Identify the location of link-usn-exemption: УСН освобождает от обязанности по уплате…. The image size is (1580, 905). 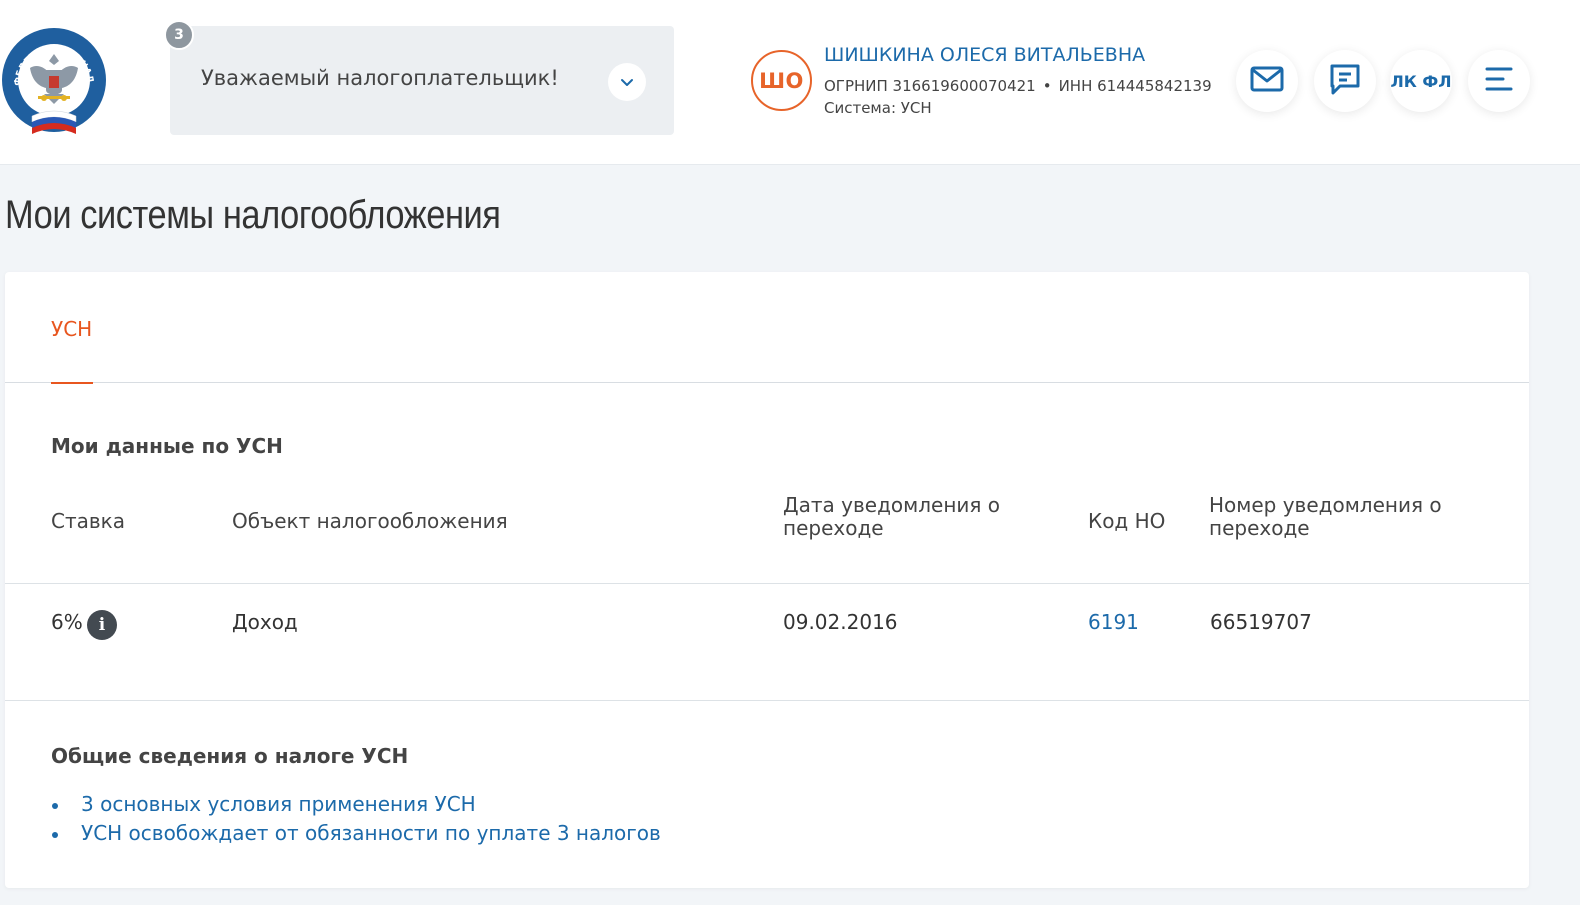
(371, 833).